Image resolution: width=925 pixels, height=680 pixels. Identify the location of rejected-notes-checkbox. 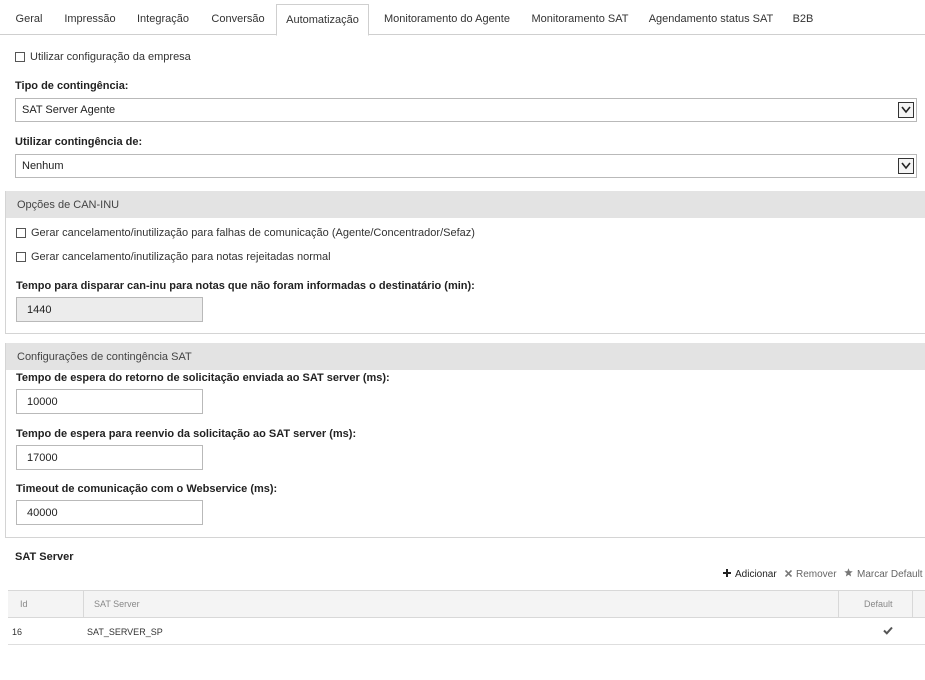
(21, 257).